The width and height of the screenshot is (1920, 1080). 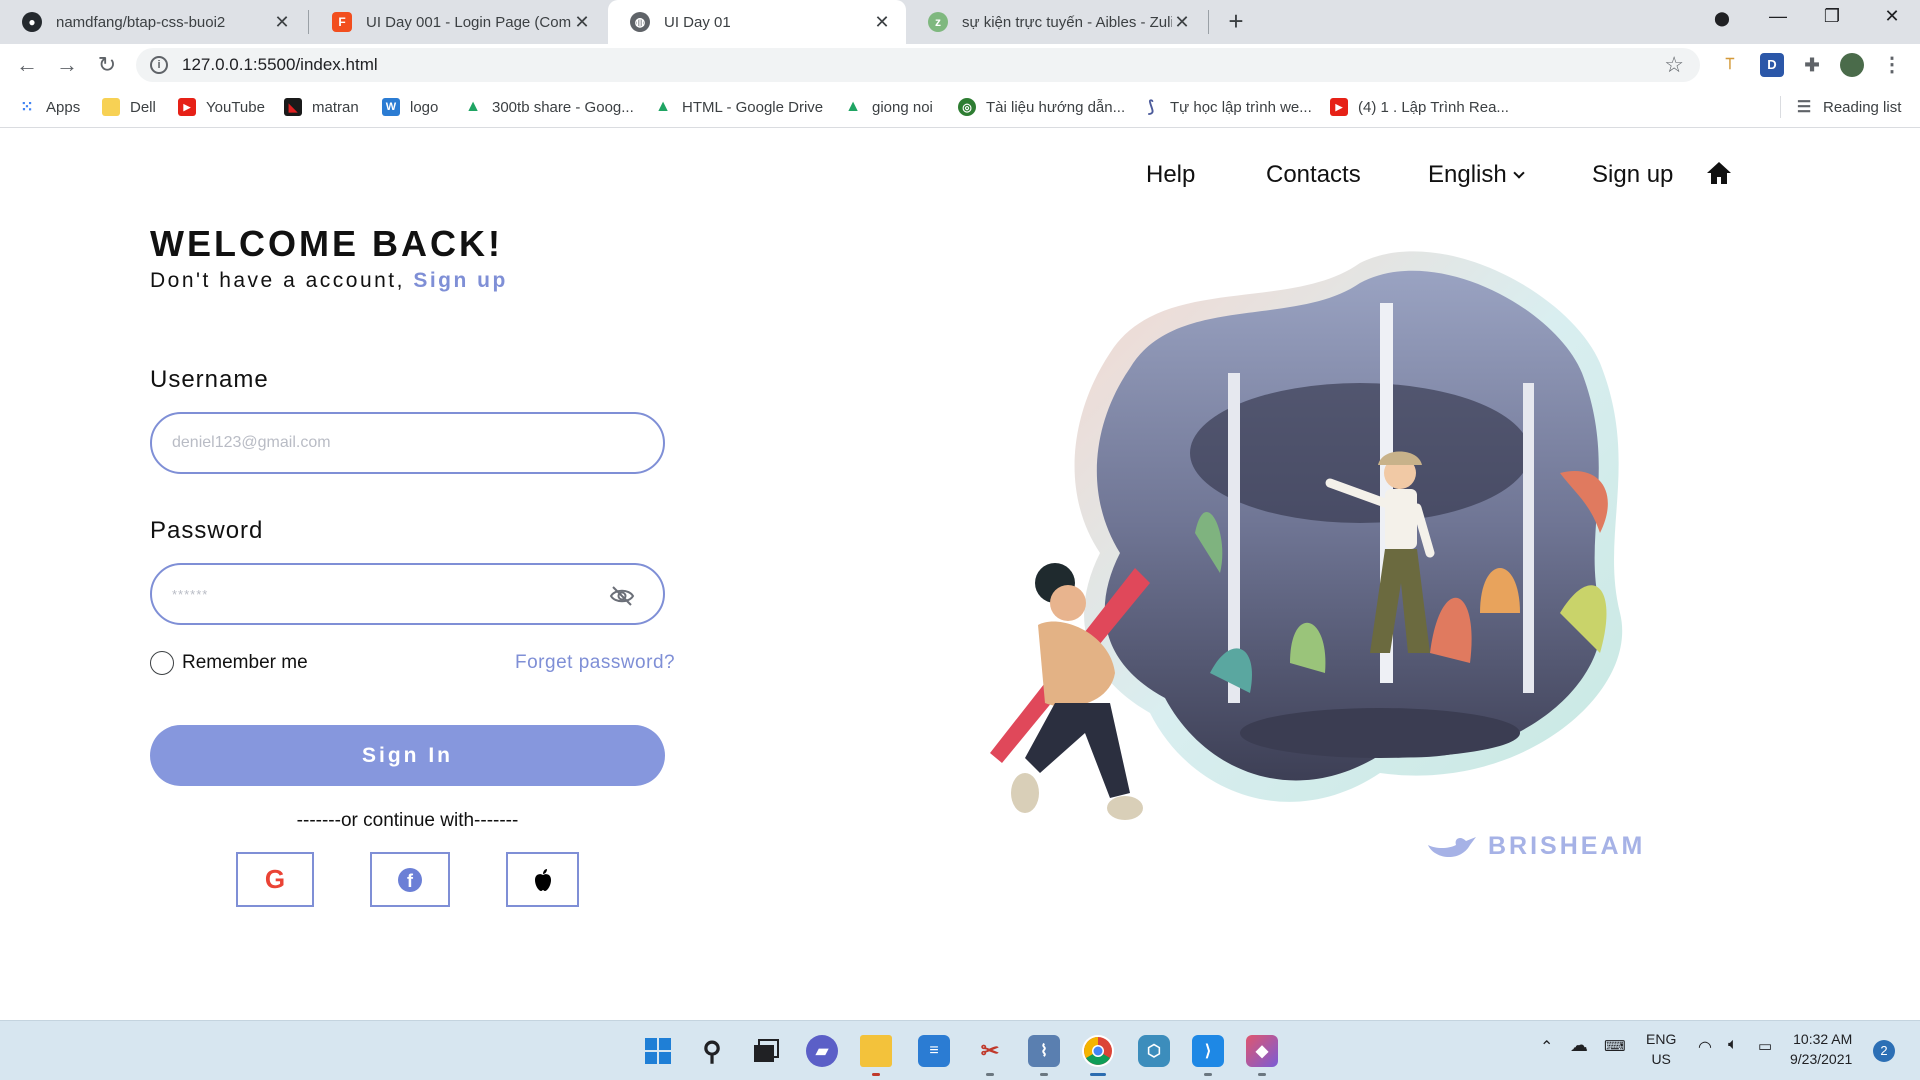 What do you see at coordinates (107, 65) in the screenshot?
I see `reload-icon: ↻` at bounding box center [107, 65].